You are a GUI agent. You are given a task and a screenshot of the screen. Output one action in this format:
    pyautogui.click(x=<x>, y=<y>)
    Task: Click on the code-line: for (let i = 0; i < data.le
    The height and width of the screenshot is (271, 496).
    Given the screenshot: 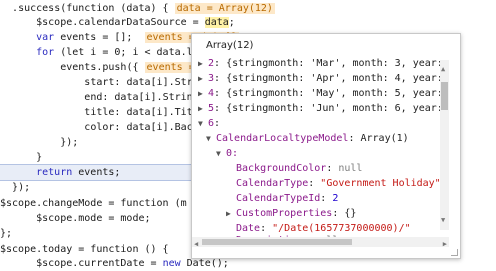 What is the action you would take?
    pyautogui.click(x=117, y=52)
    